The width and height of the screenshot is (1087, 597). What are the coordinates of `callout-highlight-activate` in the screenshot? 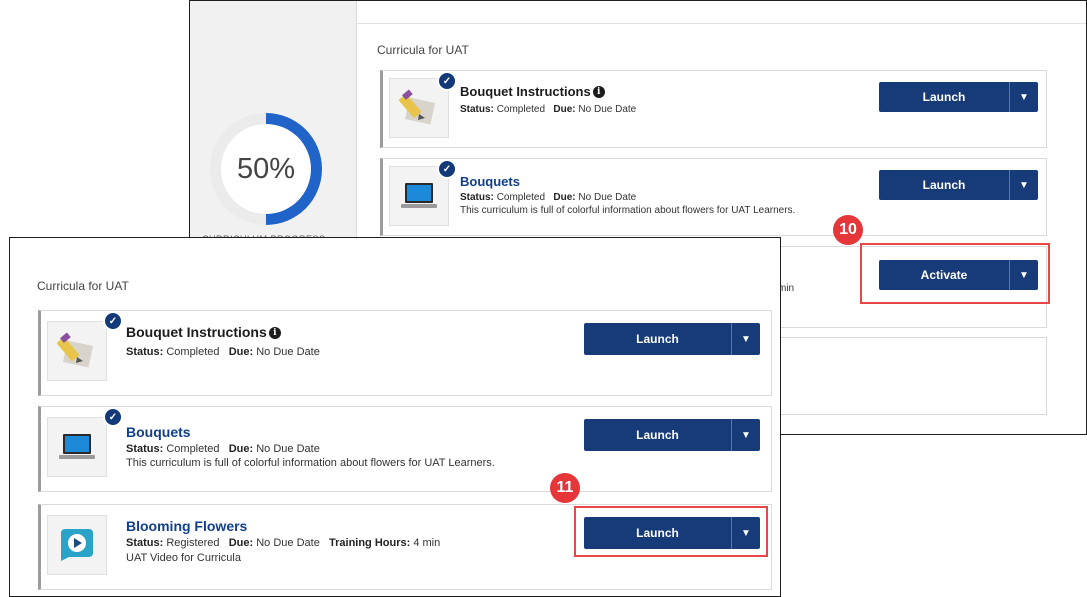 It's located at (955, 273).